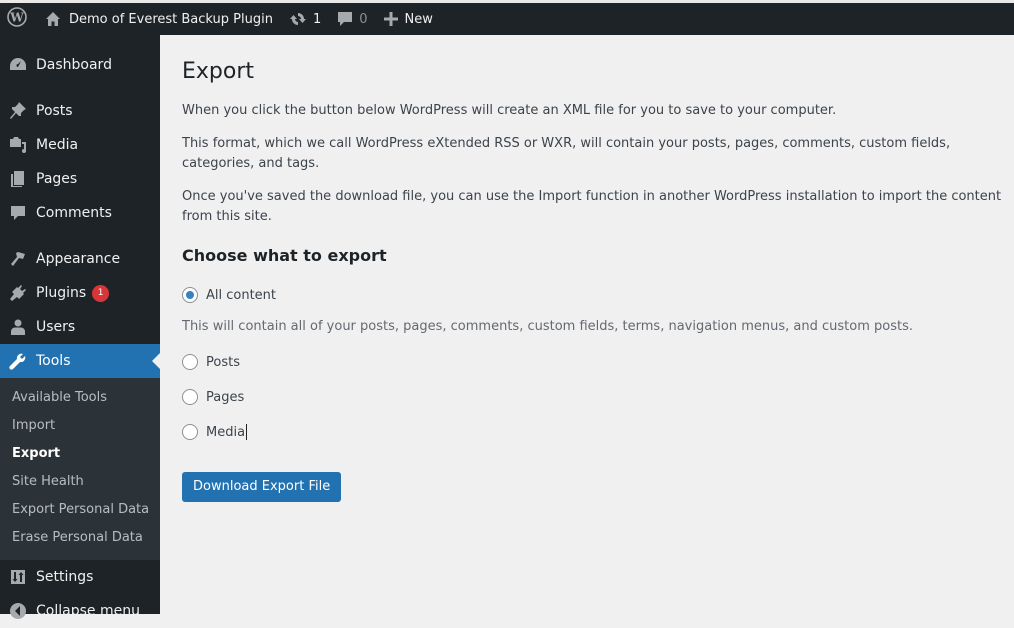  What do you see at coordinates (80, 111) in the screenshot?
I see `menu-item-posts: Posts` at bounding box center [80, 111].